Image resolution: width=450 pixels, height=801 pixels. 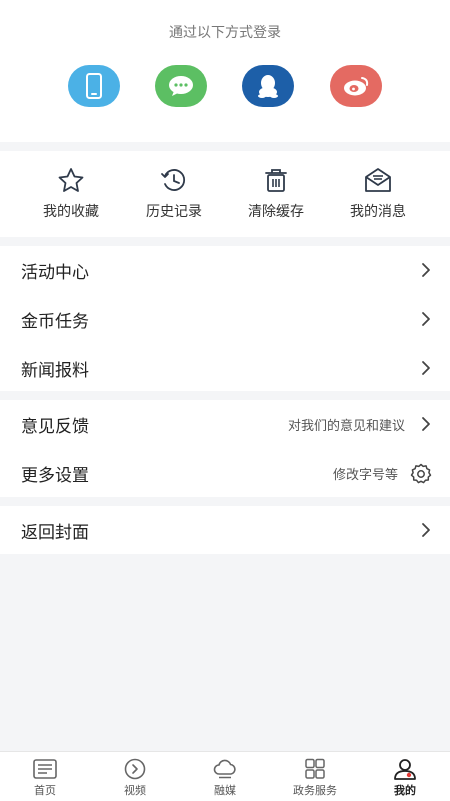 I want to click on favorites-label: 我的收藏, so click(x=71, y=212).